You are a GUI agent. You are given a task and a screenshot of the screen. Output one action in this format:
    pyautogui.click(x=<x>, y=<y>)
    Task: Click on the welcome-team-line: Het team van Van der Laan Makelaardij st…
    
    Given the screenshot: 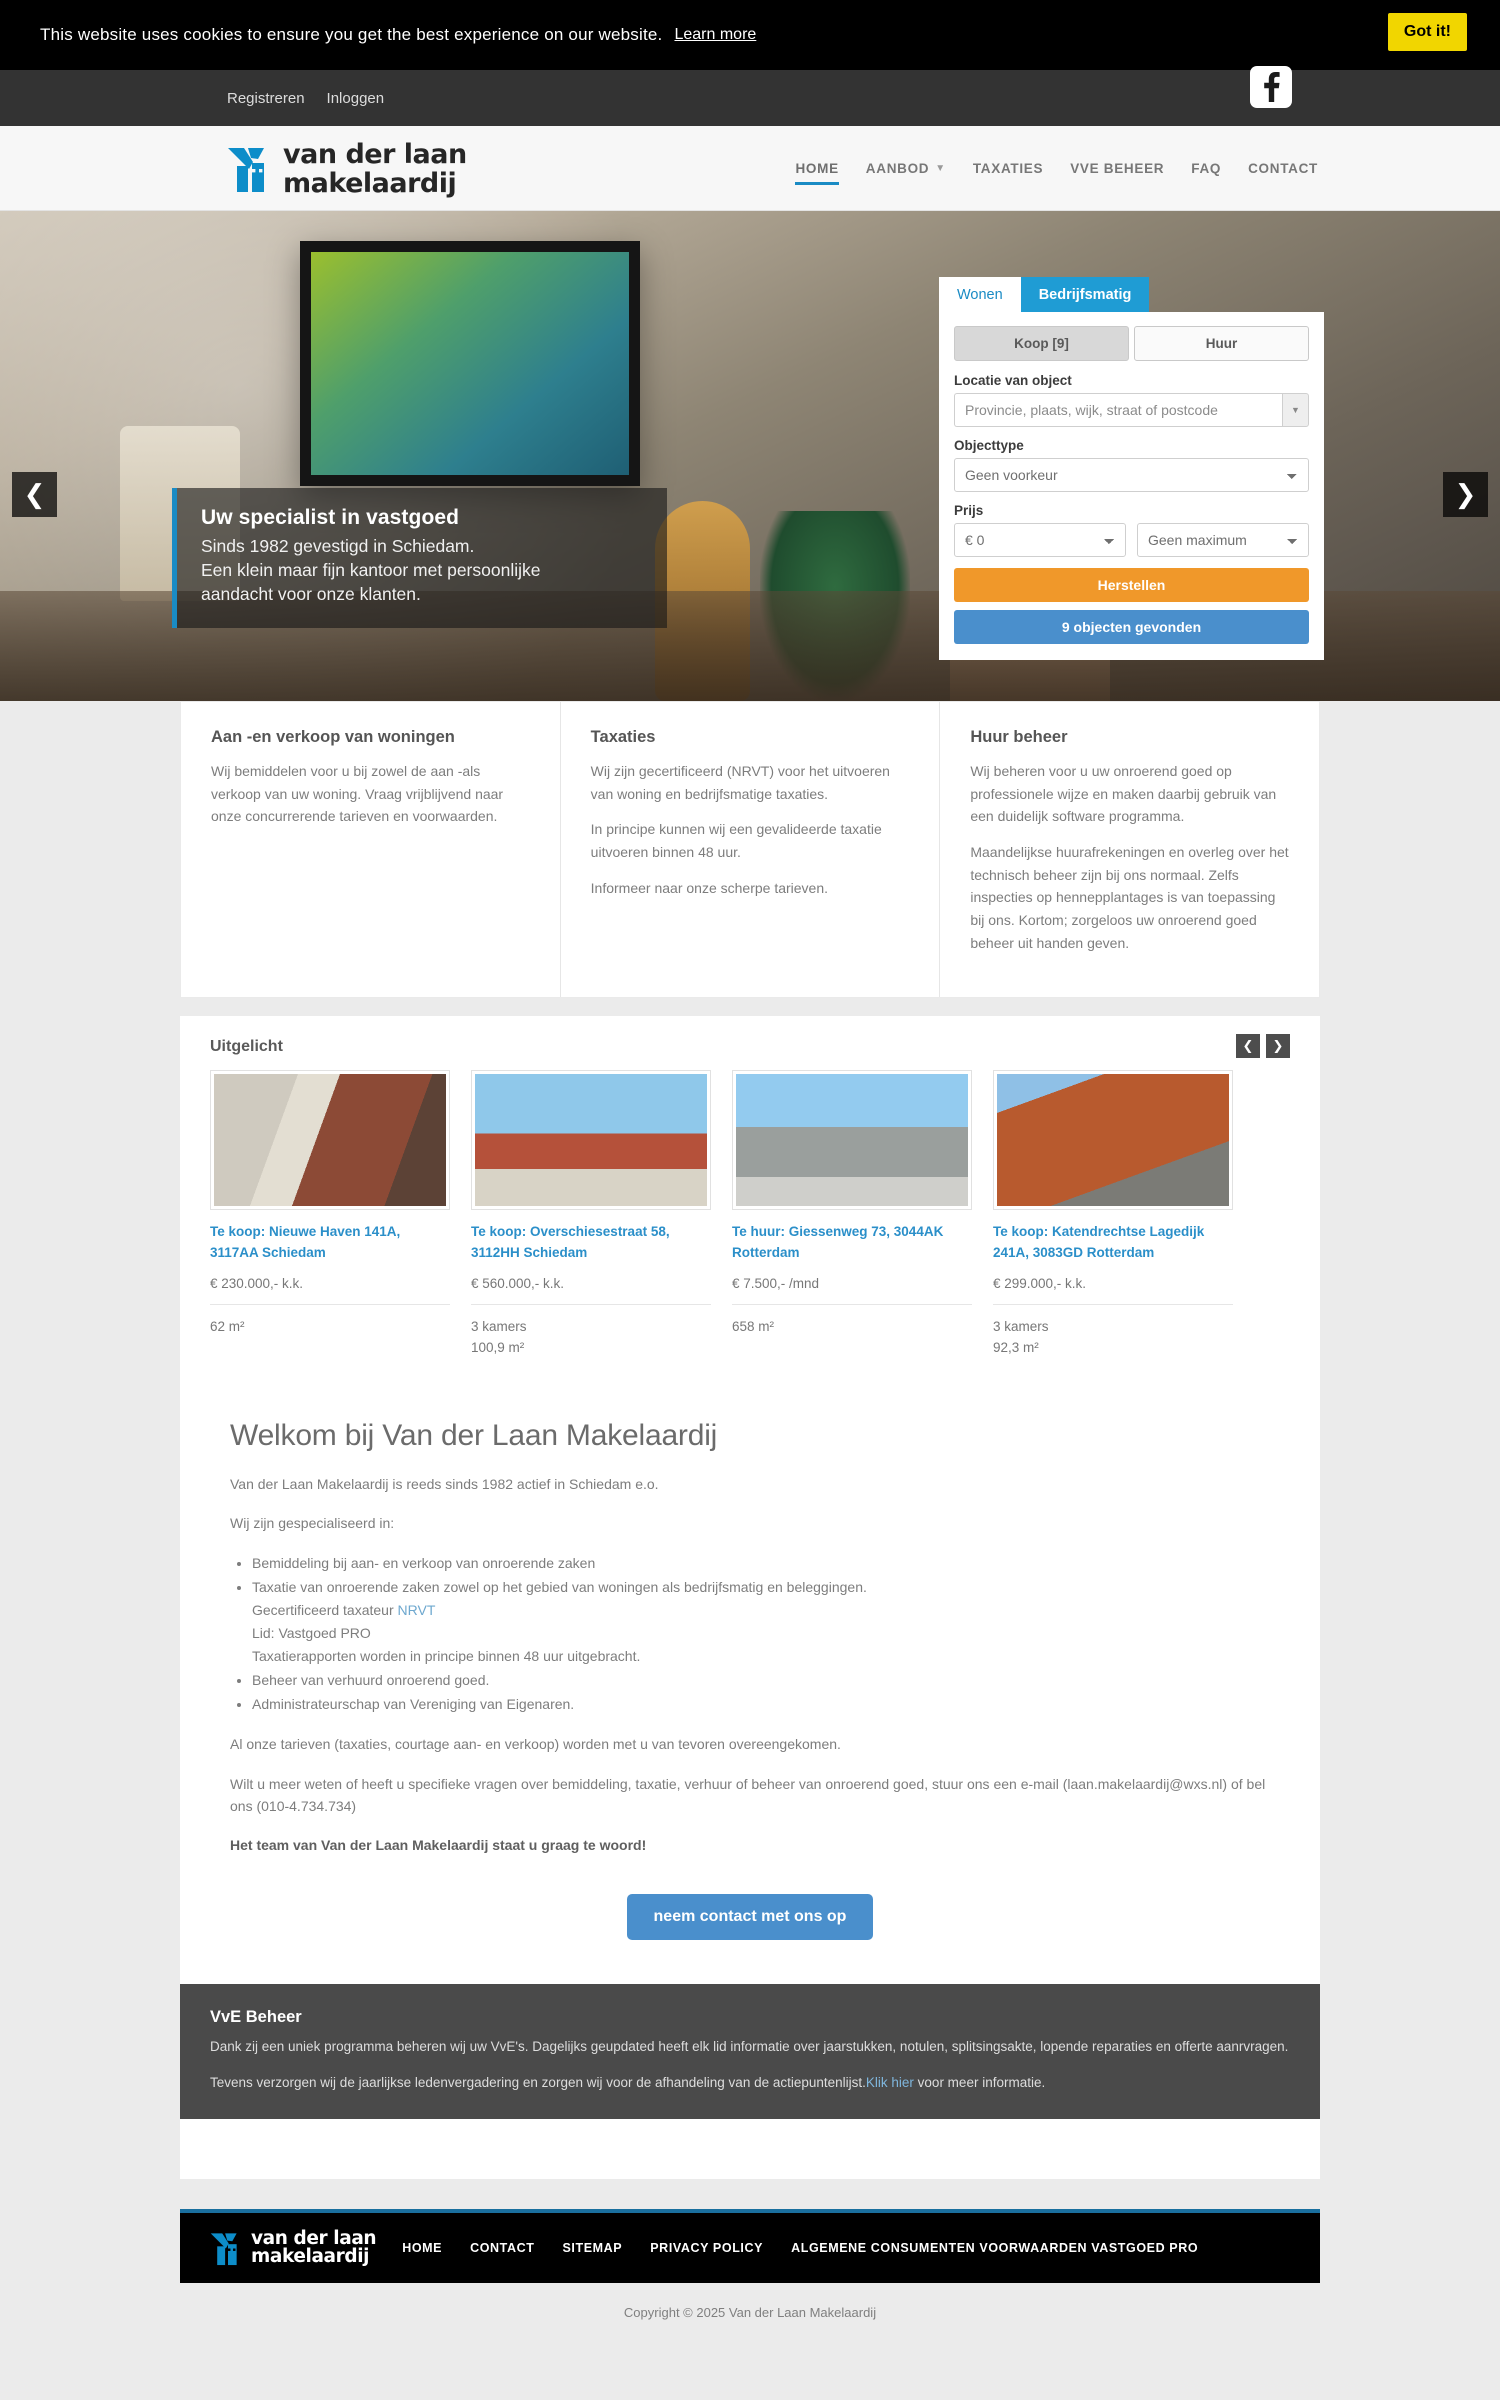 What is the action you would take?
    pyautogui.click(x=438, y=1845)
    